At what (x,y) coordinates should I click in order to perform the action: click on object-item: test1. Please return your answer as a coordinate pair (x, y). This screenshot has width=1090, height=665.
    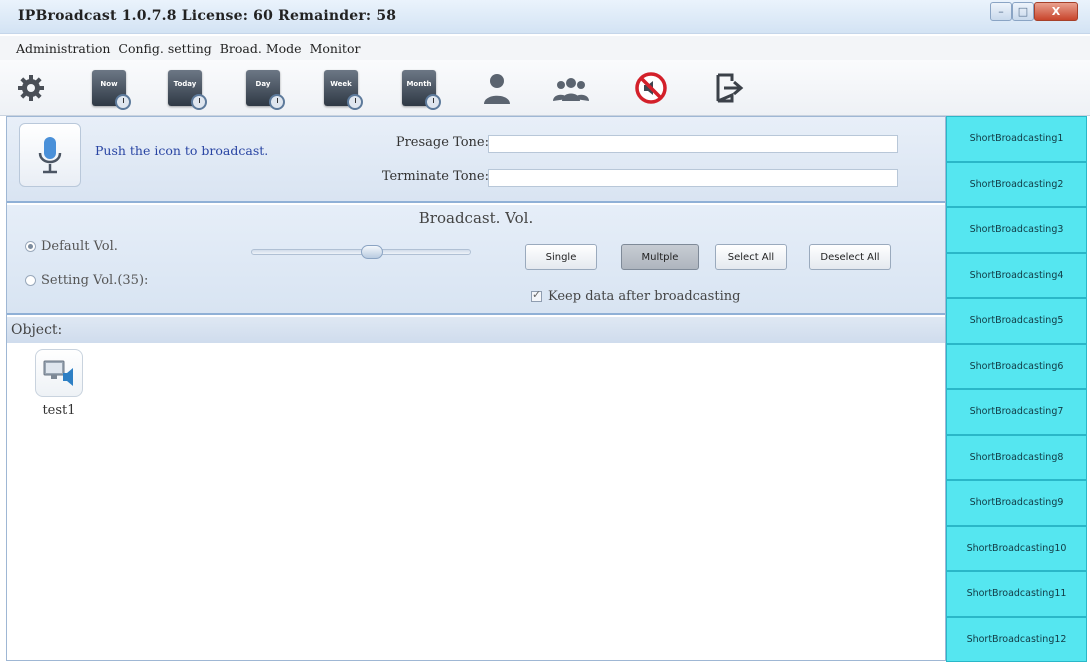
    Looking at the image, I should click on (59, 383).